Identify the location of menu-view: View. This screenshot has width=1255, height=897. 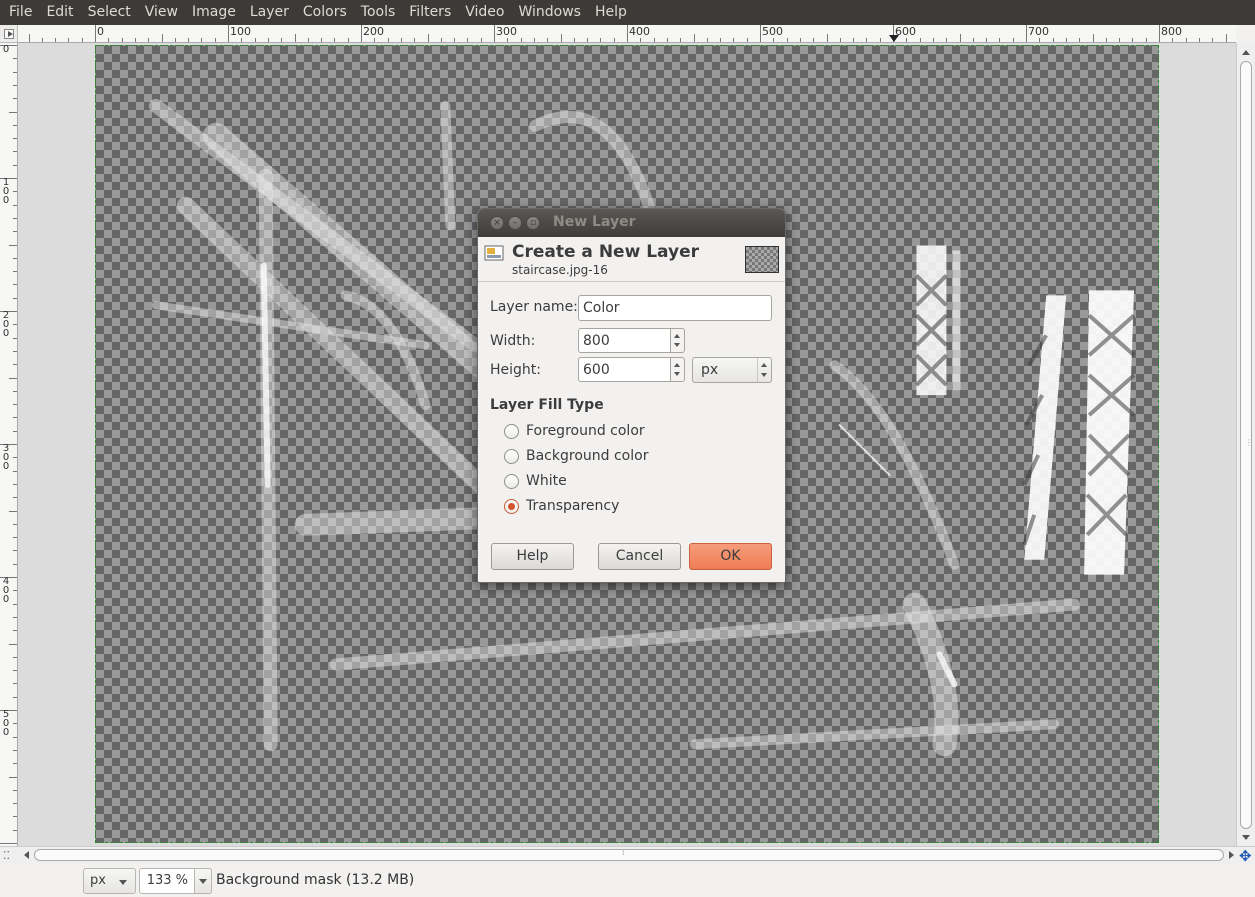
(161, 12).